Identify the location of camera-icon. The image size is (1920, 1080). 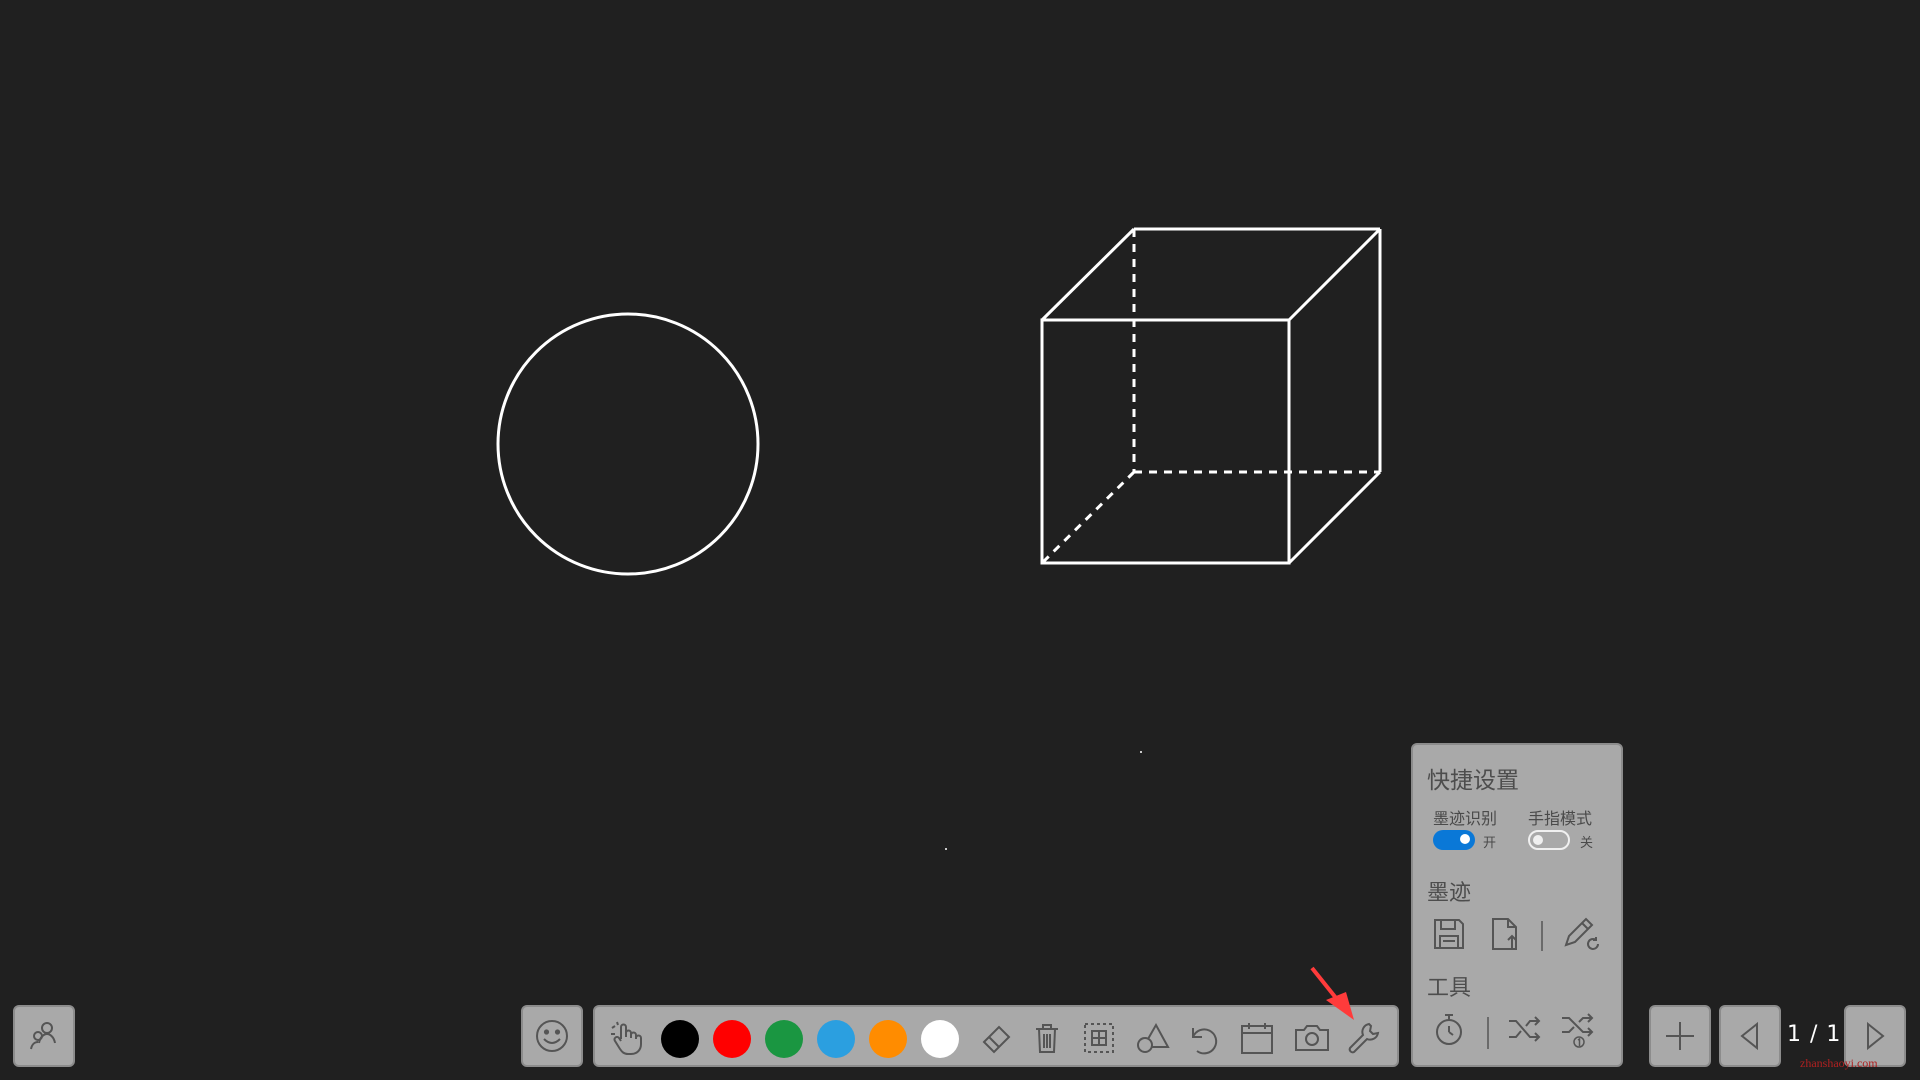
(1312, 1038).